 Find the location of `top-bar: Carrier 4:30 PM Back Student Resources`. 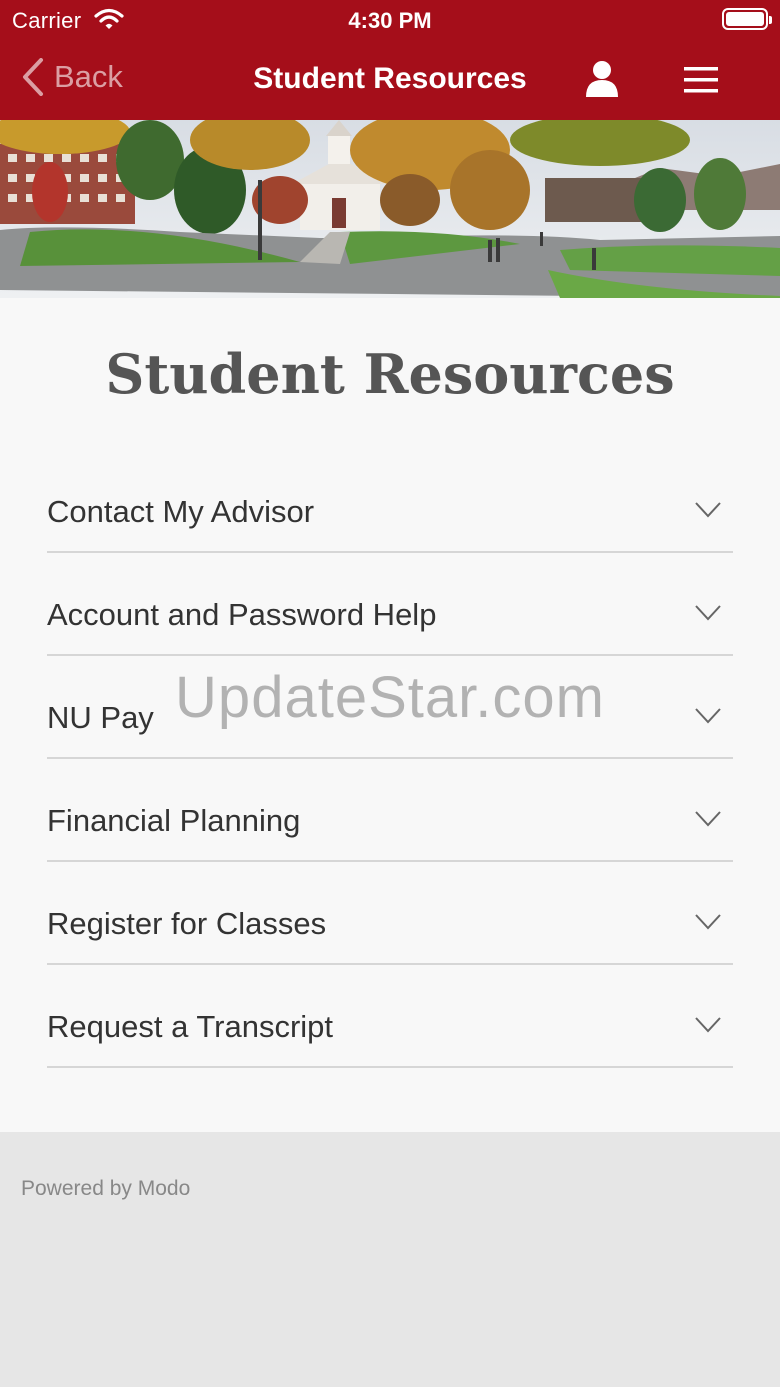

top-bar: Carrier 4:30 PM Back Student Resources is located at coordinates (390, 60).